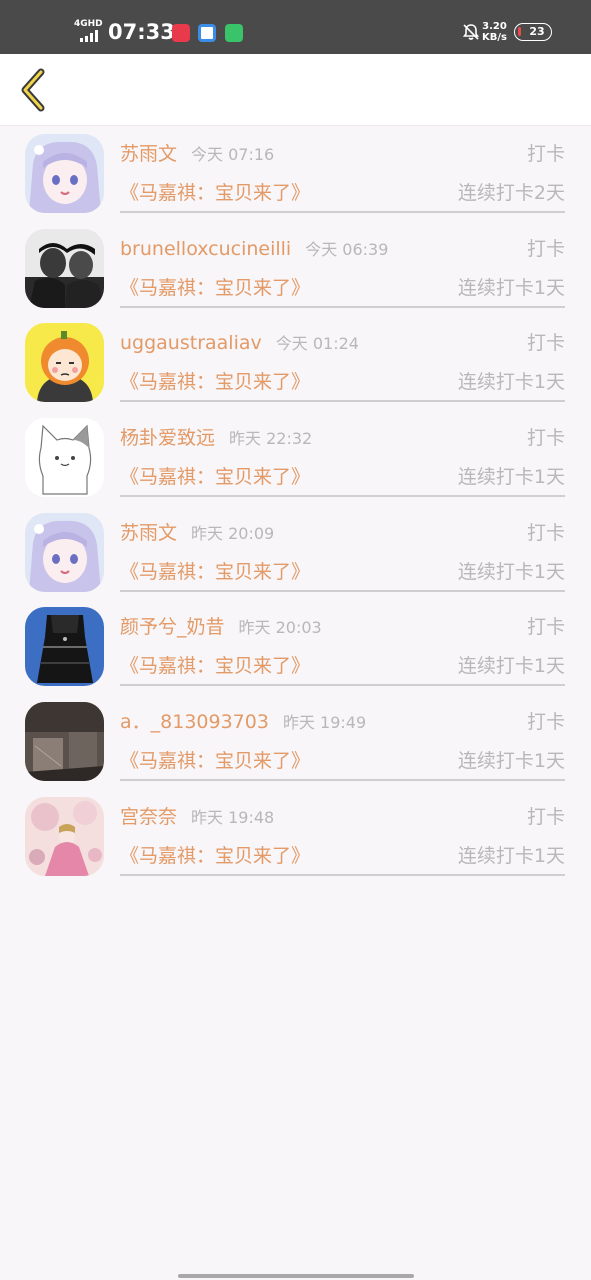 The width and height of the screenshot is (591, 1280). I want to click on list-item: 苏雨文 昨天 20:09 打卡 《马嘉祺：宝贝来了》 连续打卡1天, so click(295, 553).